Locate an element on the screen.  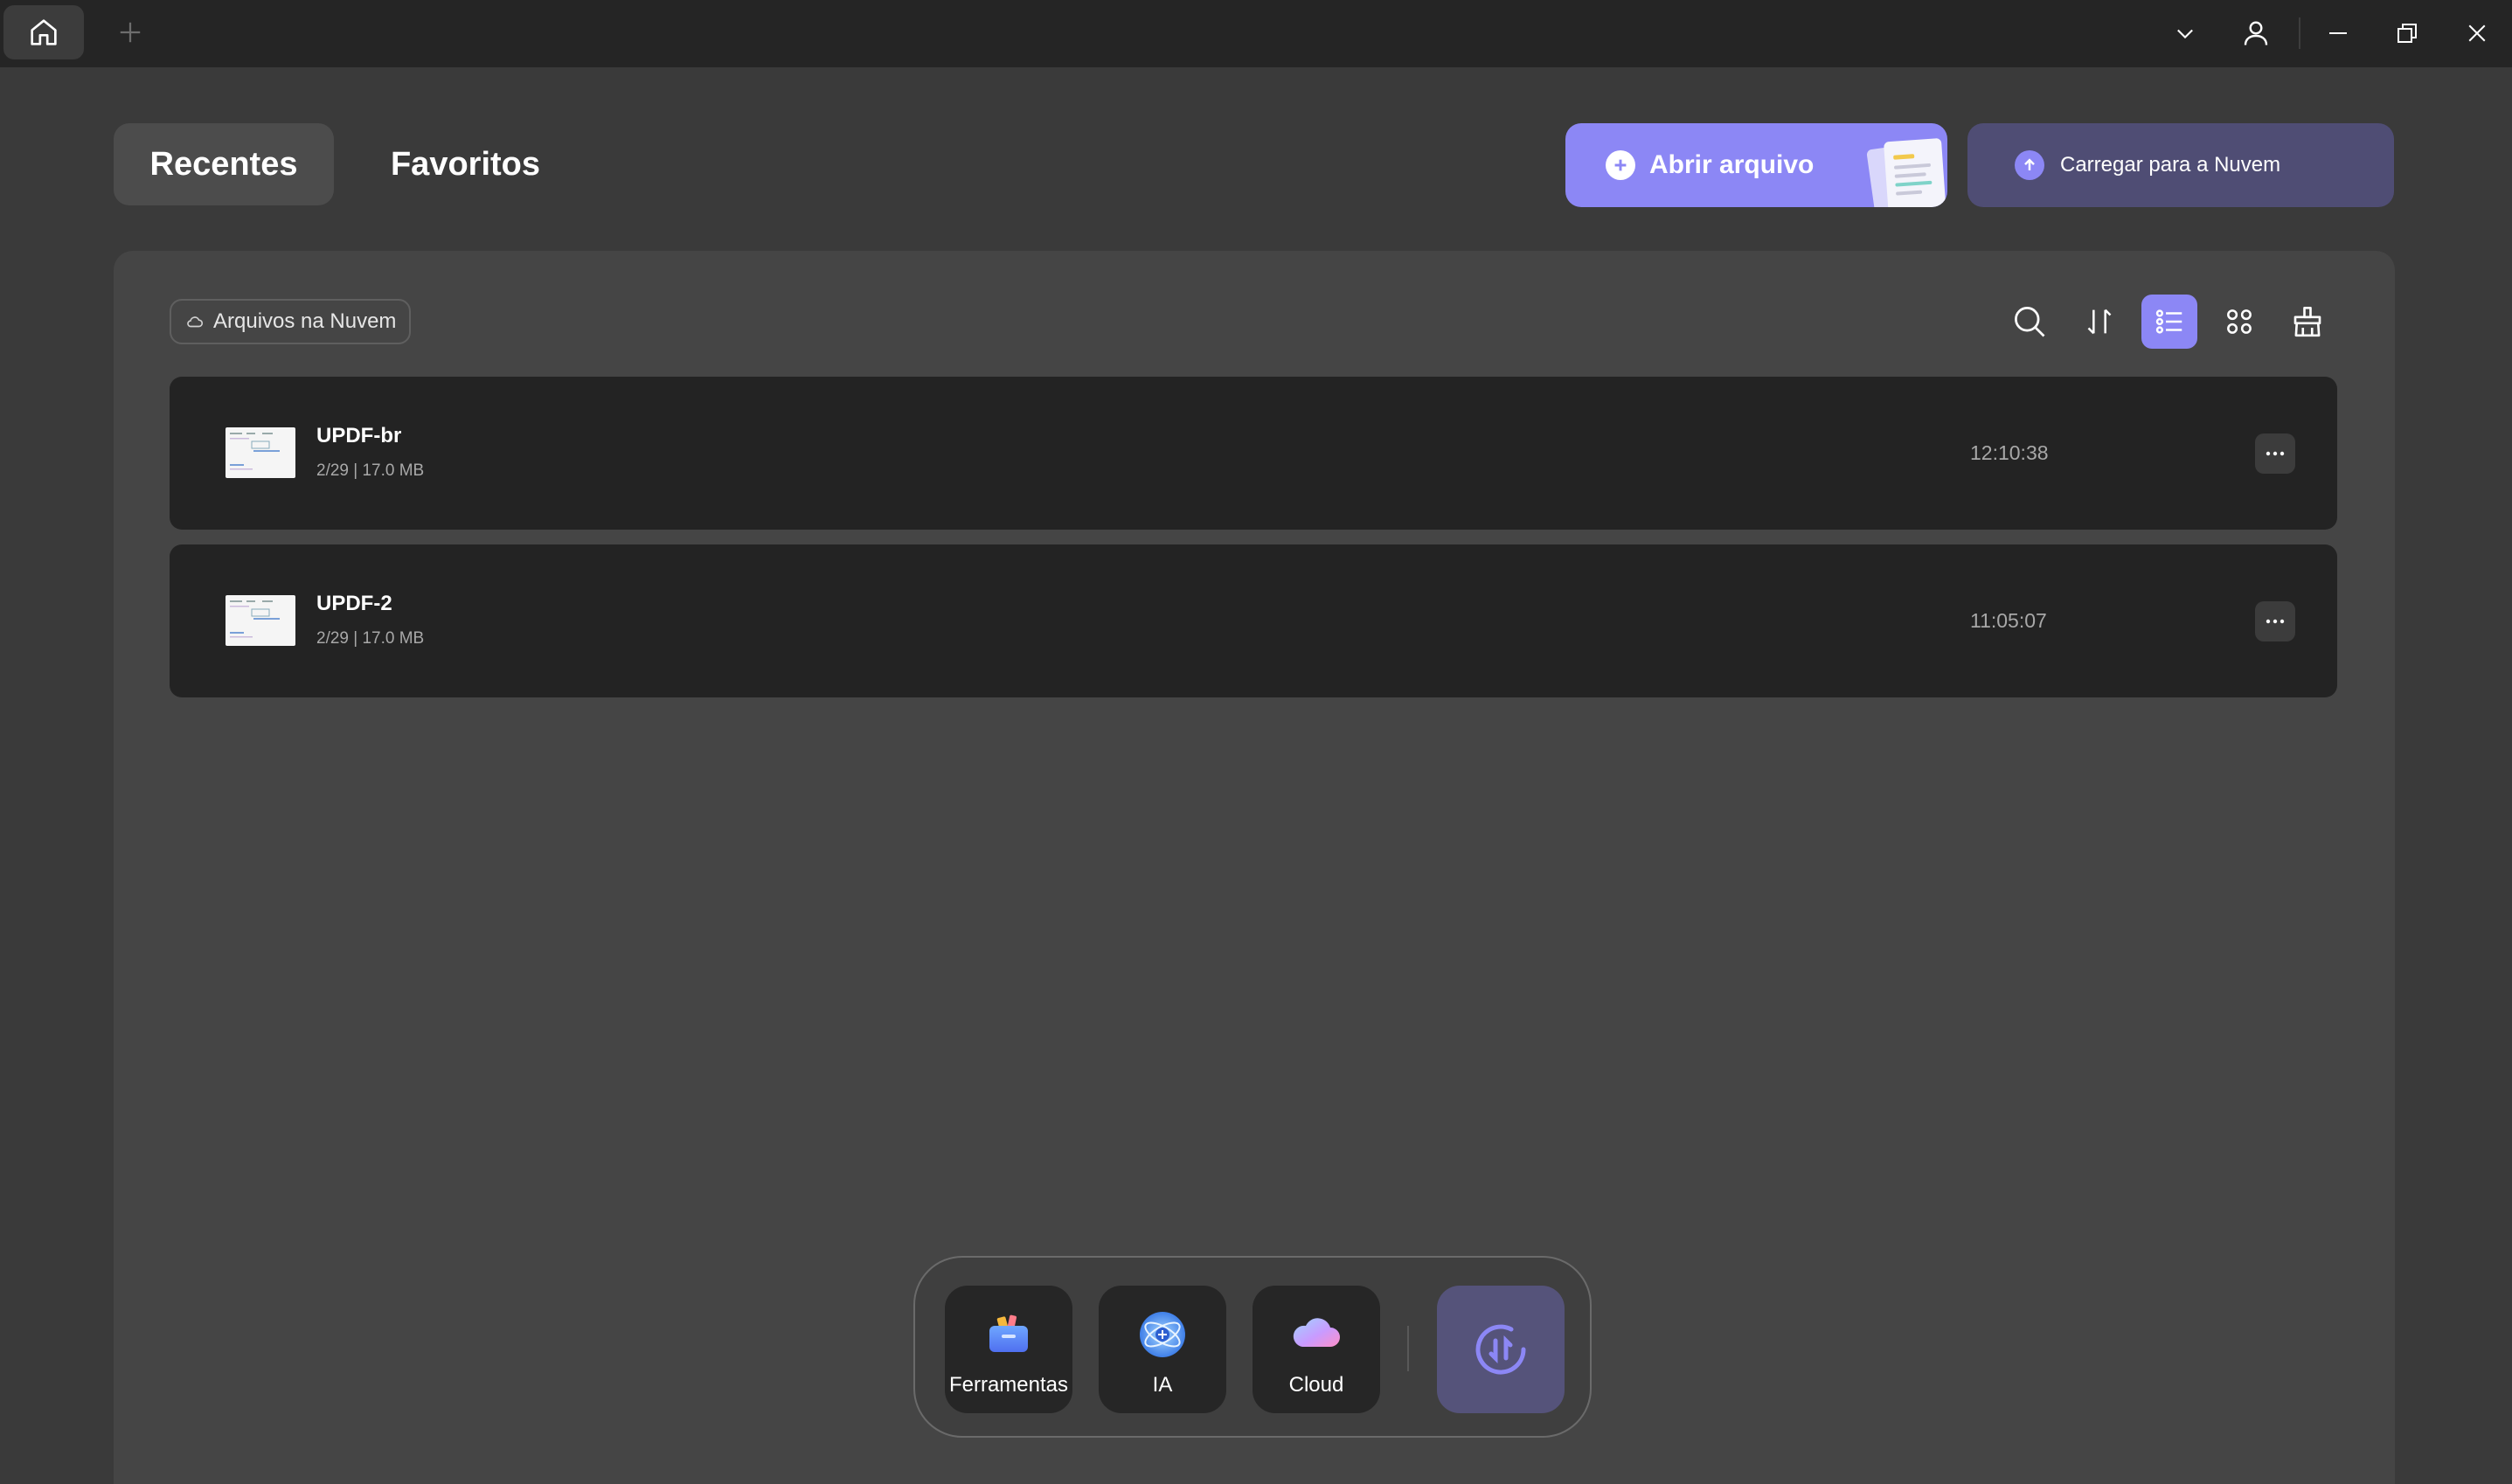
minimize-button is located at coordinates (2338, 33).